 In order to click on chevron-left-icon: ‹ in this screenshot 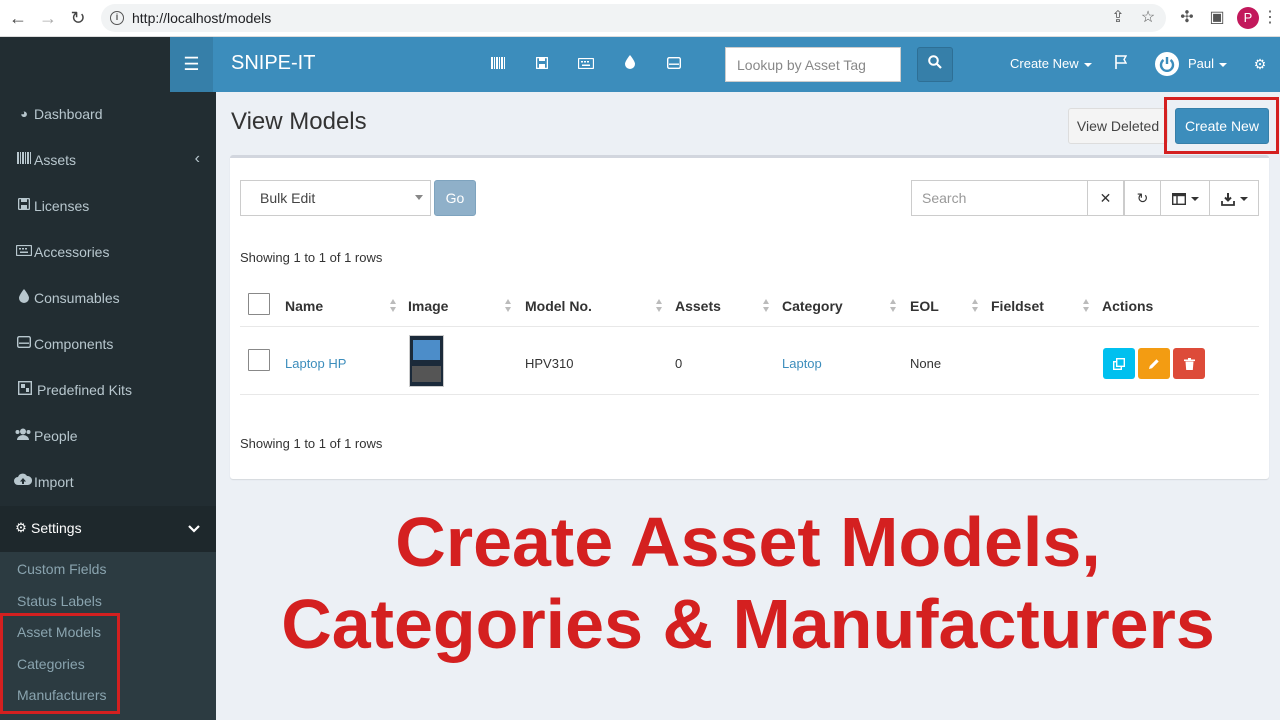, I will do `click(197, 158)`.